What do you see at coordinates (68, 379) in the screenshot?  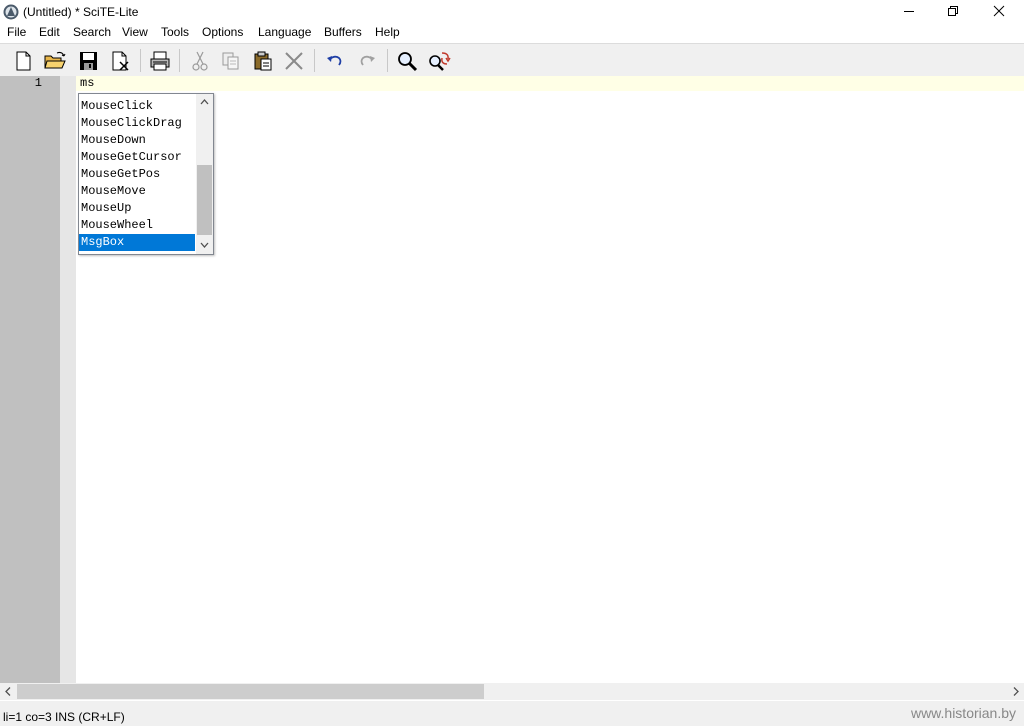 I see `fold-margin` at bounding box center [68, 379].